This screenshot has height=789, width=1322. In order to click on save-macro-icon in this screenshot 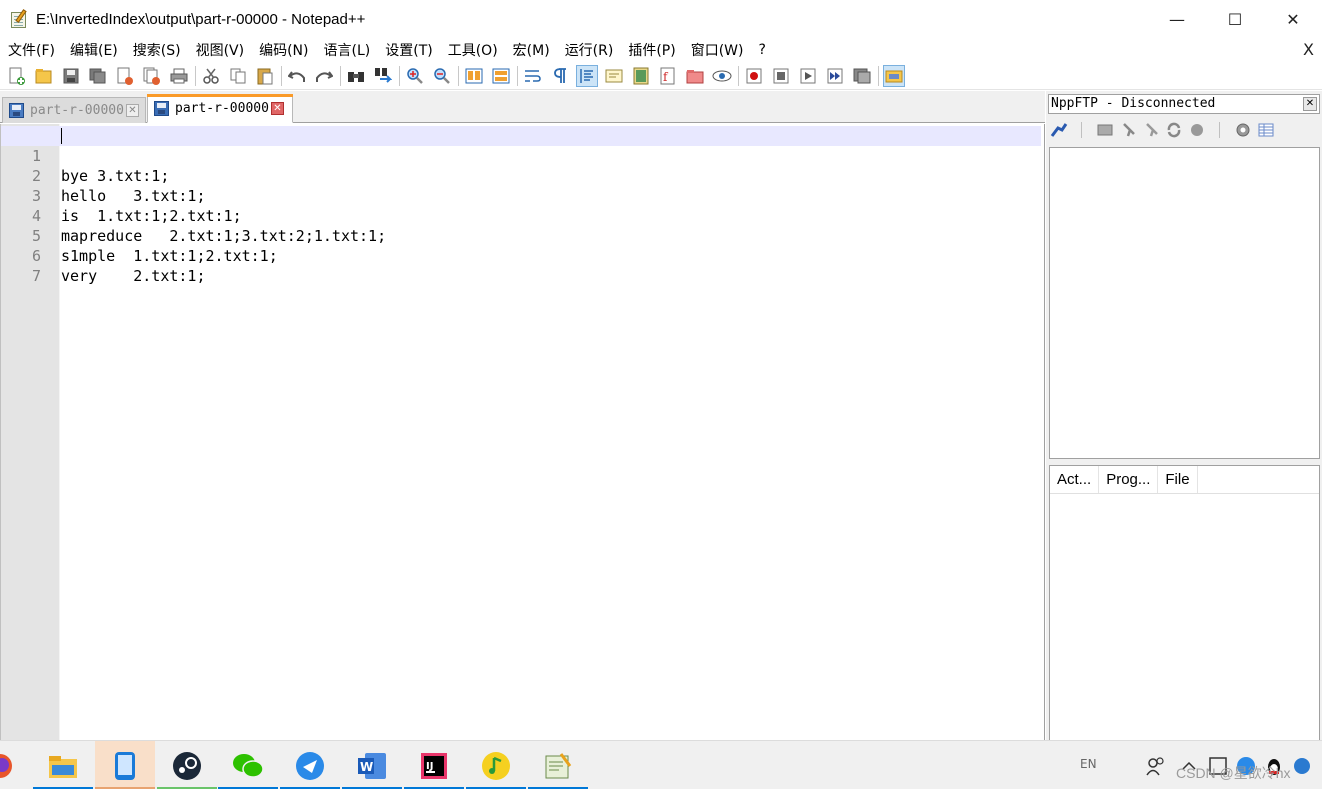, I will do `click(862, 76)`.